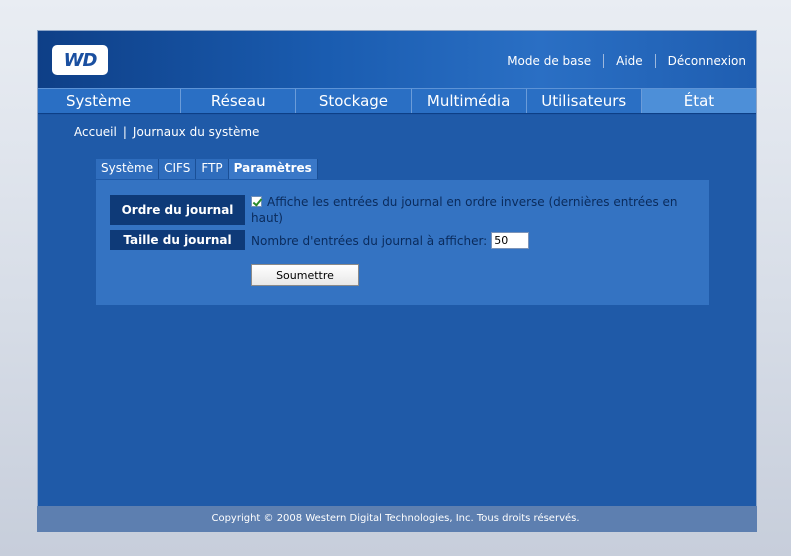 The width and height of the screenshot is (791, 556). What do you see at coordinates (95, 132) in the screenshot?
I see `breadcrumb-home: Accueil` at bounding box center [95, 132].